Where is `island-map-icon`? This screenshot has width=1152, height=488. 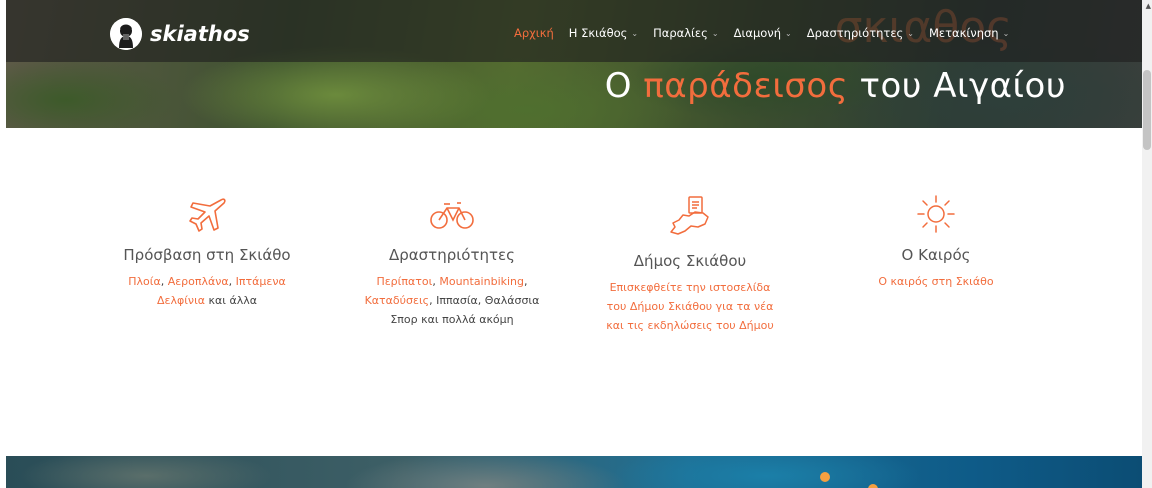 island-map-icon is located at coordinates (689, 215).